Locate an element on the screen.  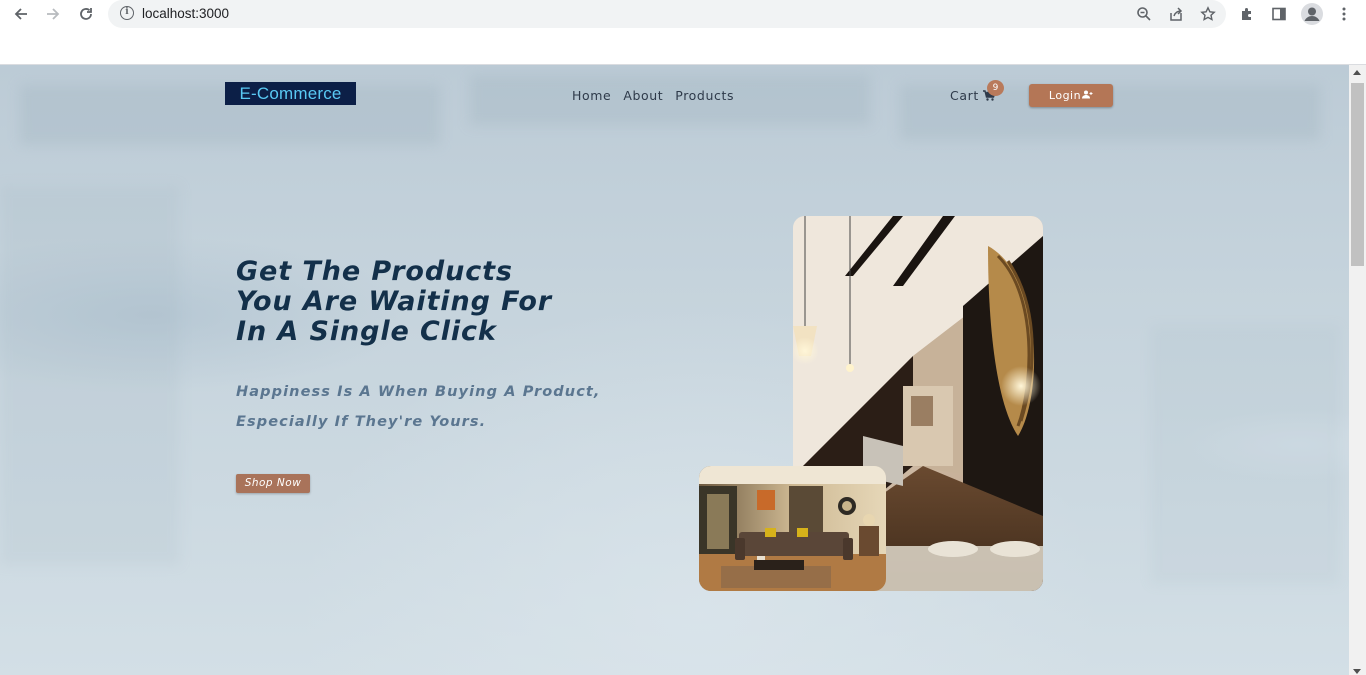
reload-icon is located at coordinates (86, 14).